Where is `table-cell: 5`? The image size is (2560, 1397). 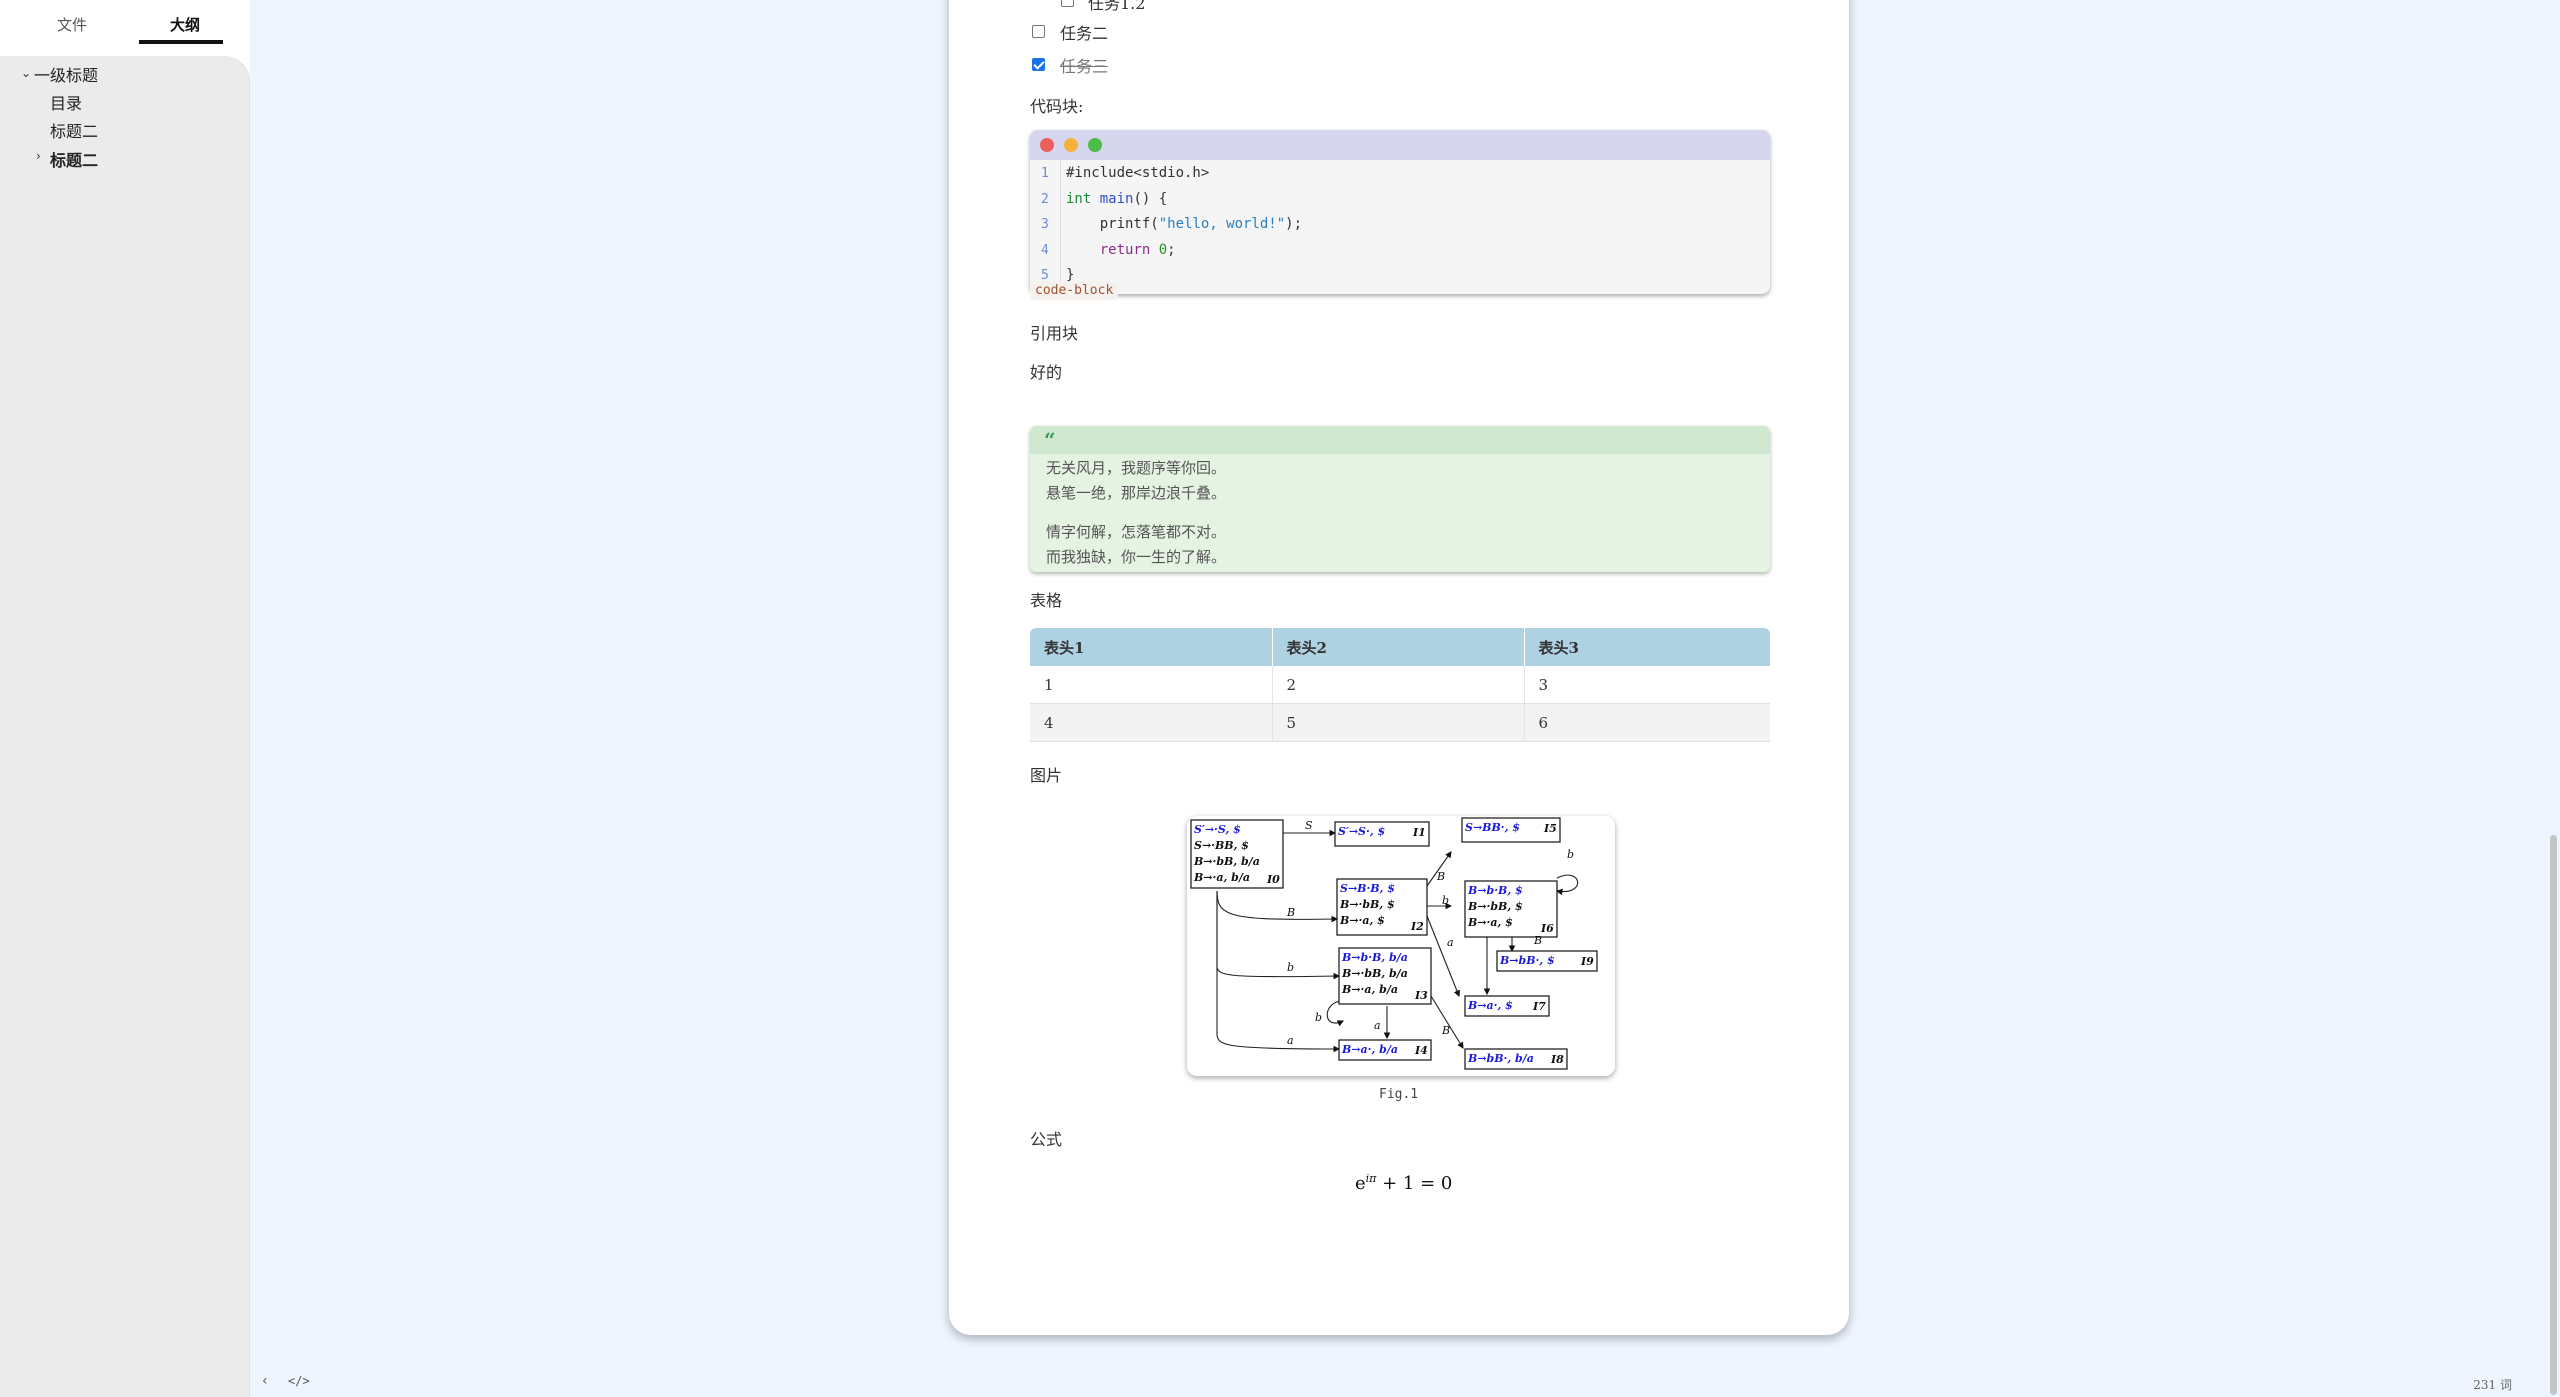 table-cell: 5 is located at coordinates (1398, 722).